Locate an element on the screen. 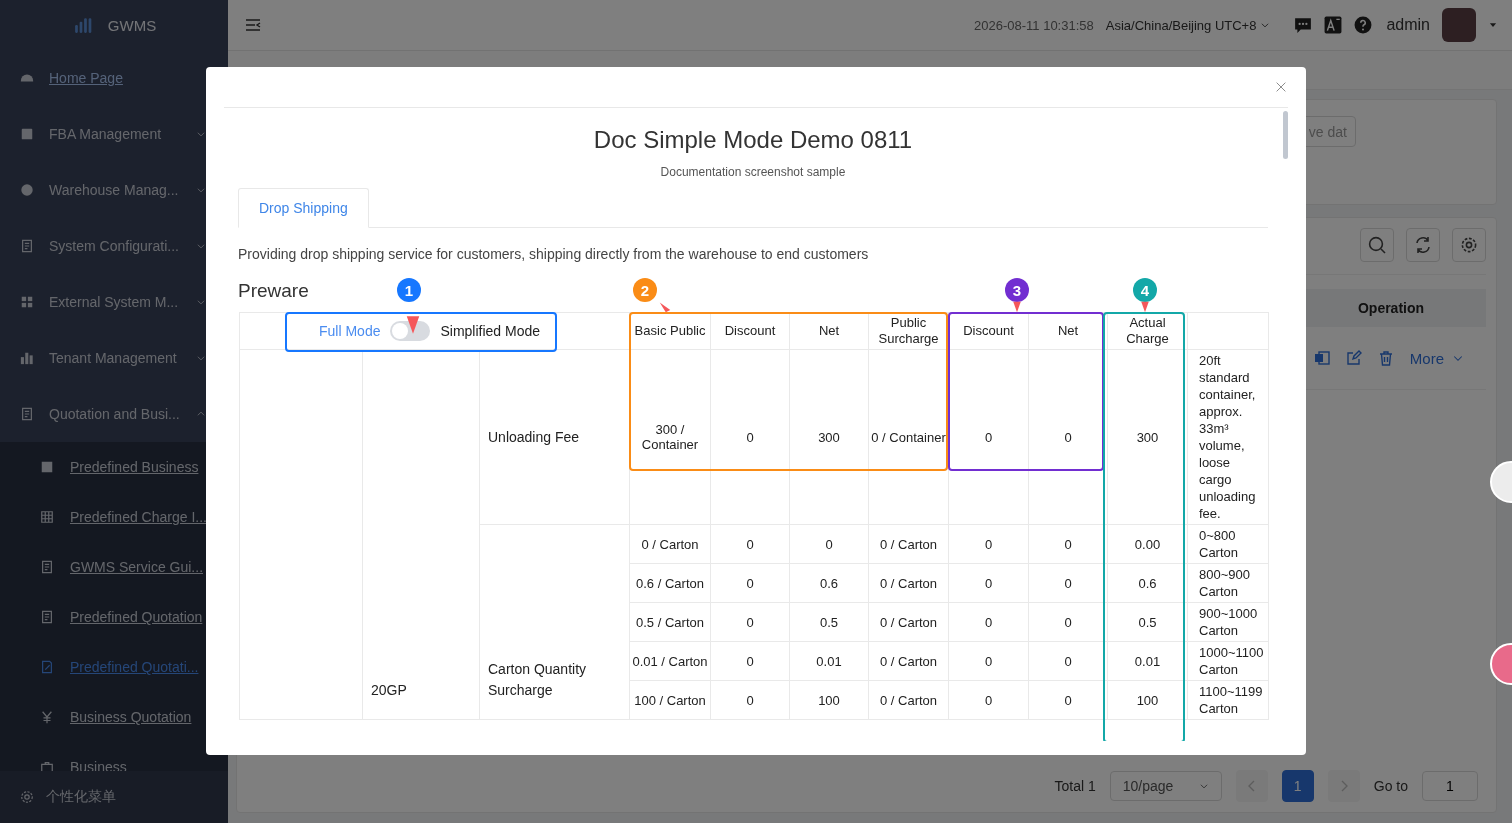 This screenshot has width=1512, height=823. number-badge: 3 is located at coordinates (1017, 290).